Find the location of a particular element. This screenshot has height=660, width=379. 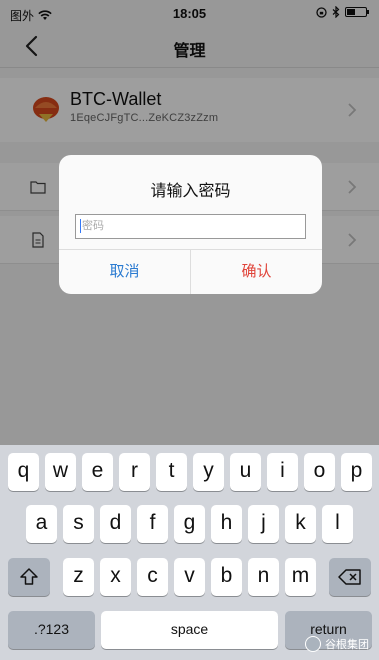

dialog-buttons: 取消 确认 is located at coordinates (190, 271).